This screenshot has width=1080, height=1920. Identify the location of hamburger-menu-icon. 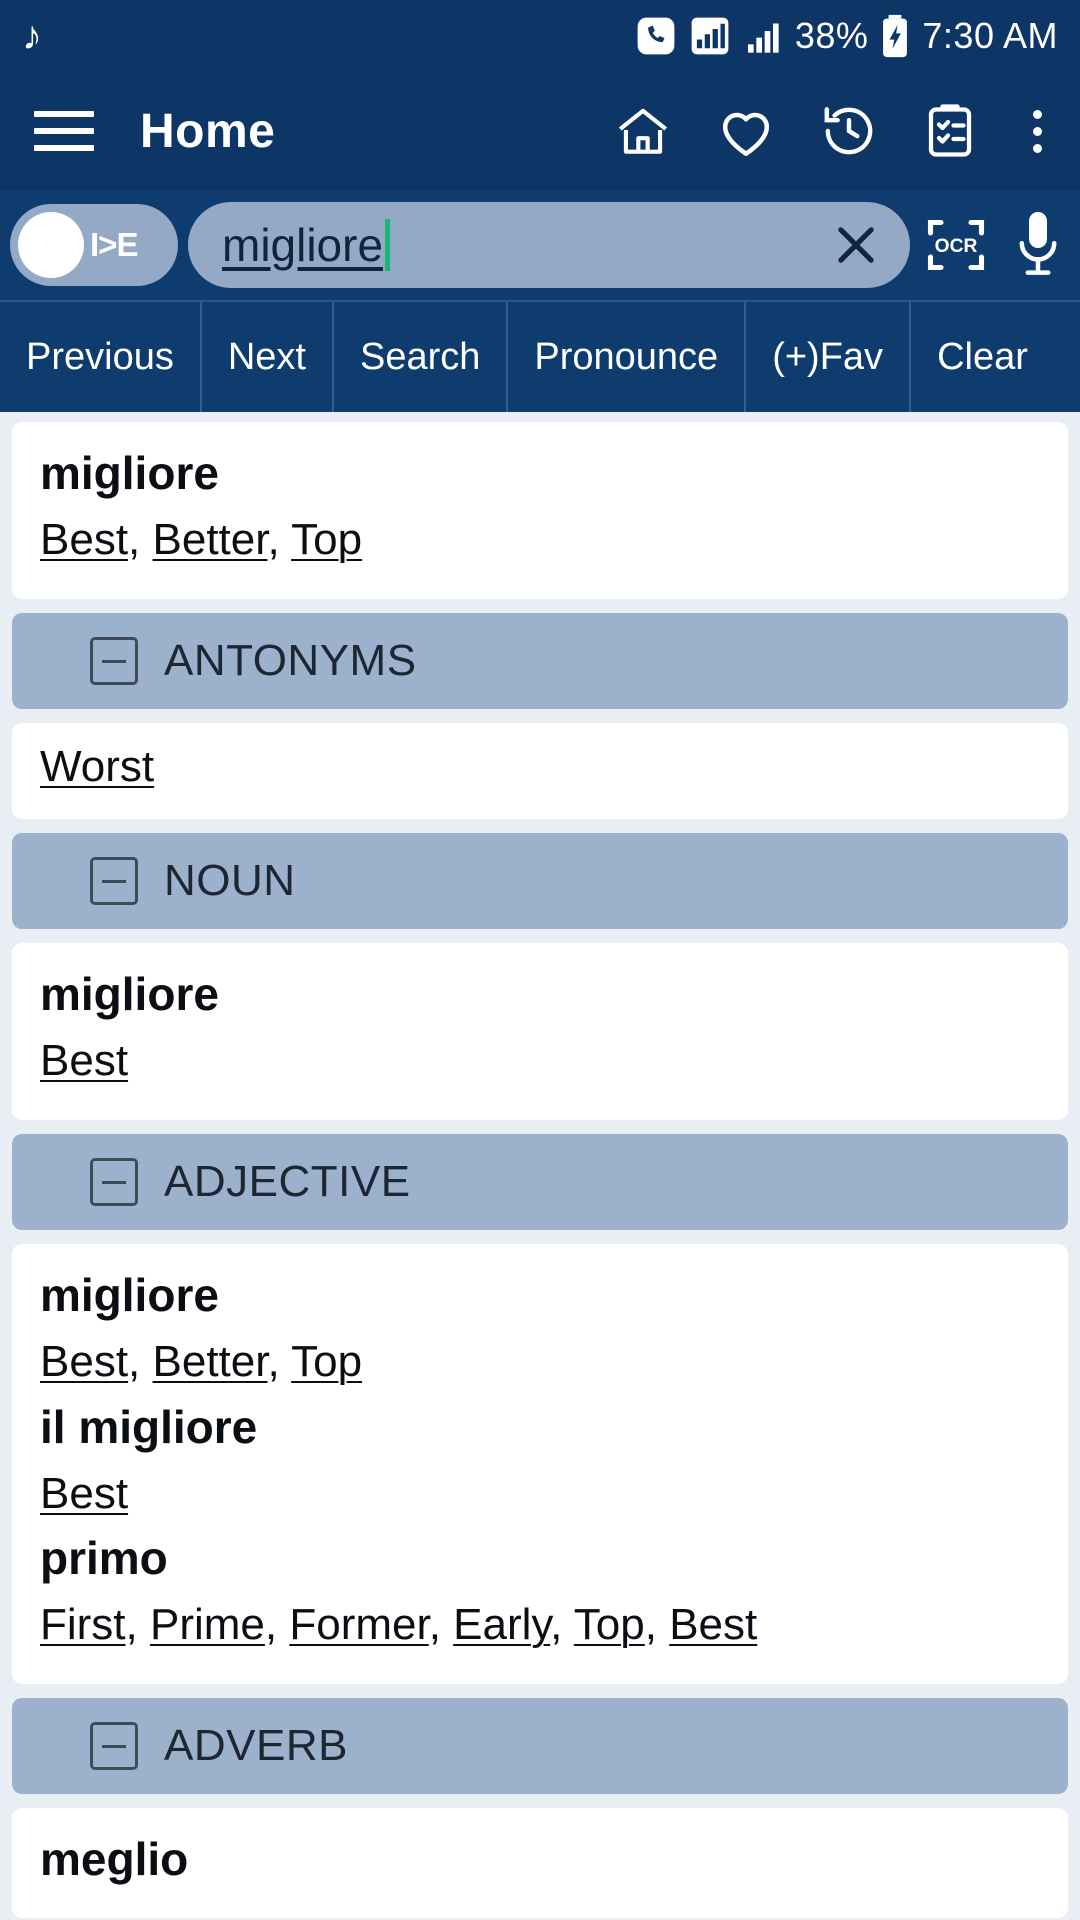
(64, 131).